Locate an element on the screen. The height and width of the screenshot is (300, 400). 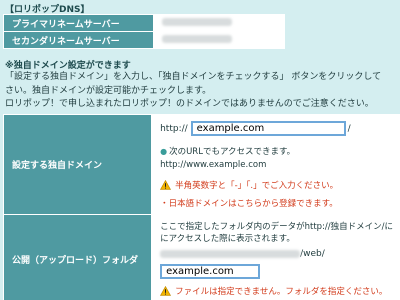
custom-domain-label: 設定する独自ドメイン is located at coordinates (77, 164).